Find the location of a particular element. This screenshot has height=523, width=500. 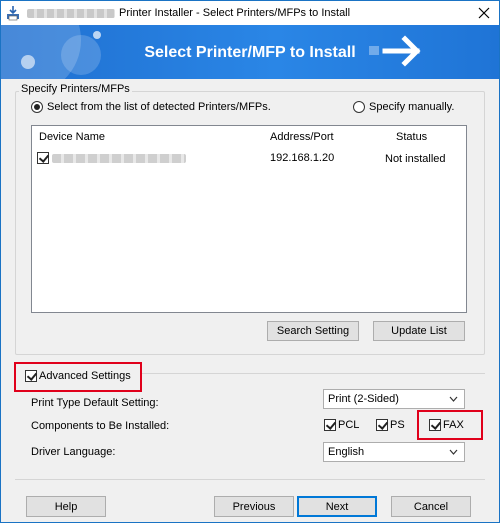

component-pcl-label: PCL is located at coordinates (349, 425).